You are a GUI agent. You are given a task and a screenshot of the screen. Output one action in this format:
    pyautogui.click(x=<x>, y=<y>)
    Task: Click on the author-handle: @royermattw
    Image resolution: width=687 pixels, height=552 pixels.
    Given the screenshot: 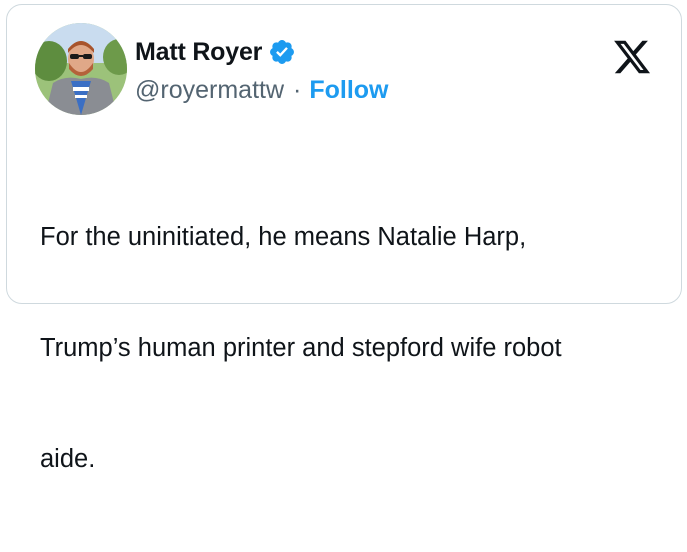 What is the action you would take?
    pyautogui.click(x=209, y=90)
    